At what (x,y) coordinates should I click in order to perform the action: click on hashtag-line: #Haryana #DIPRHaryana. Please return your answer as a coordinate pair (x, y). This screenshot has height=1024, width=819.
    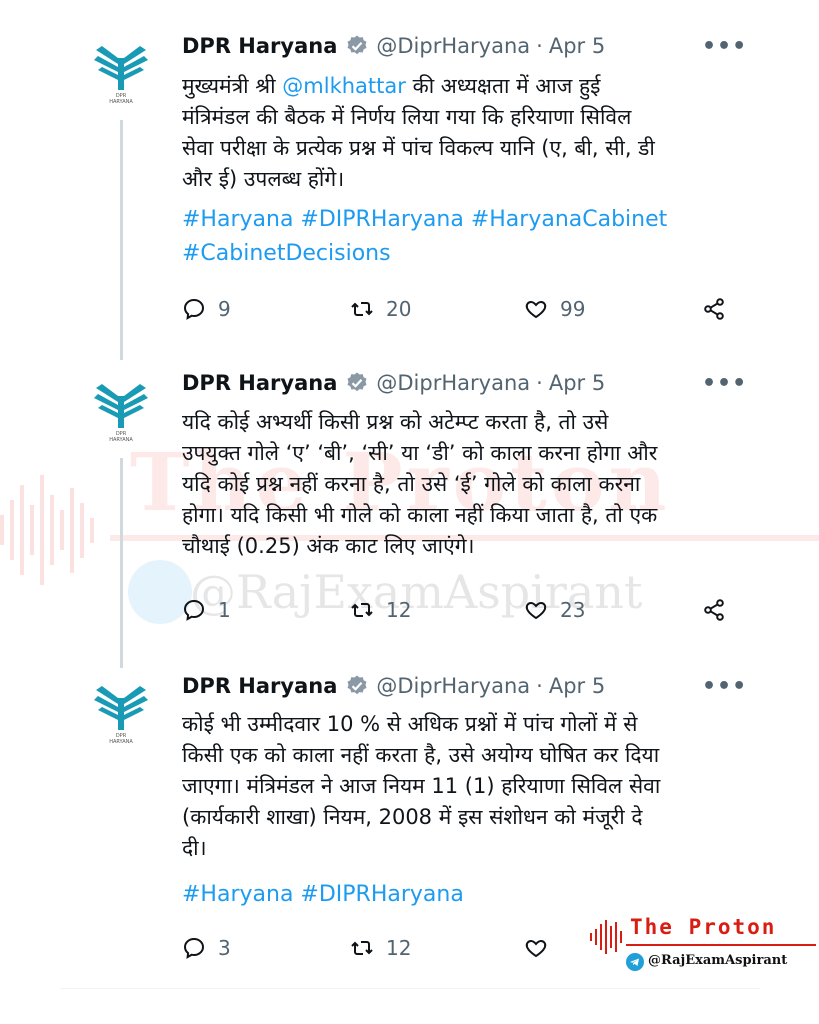
    Looking at the image, I should click on (323, 895).